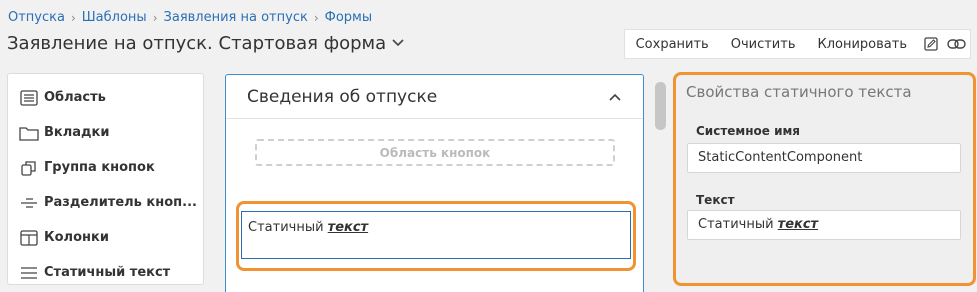 Image resolution: width=977 pixels, height=292 pixels. What do you see at coordinates (862, 44) in the screenshot?
I see `clone-button: Клонировать` at bounding box center [862, 44].